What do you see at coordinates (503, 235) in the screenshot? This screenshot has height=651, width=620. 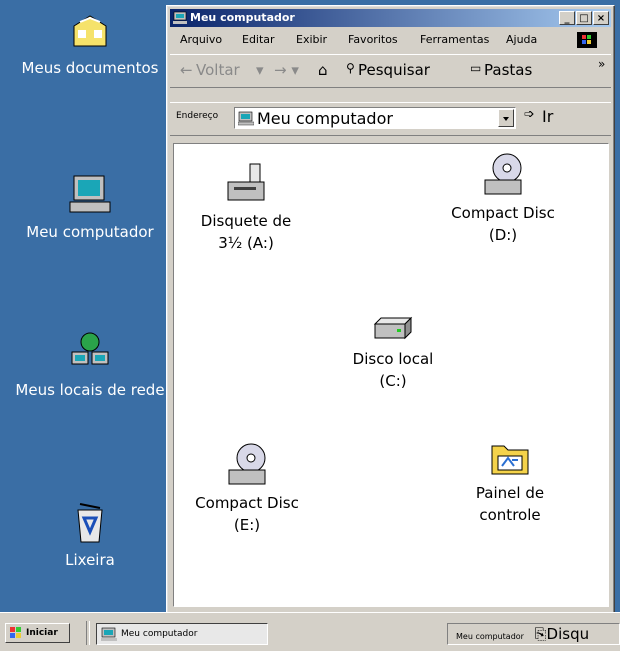 I see `item-label-drive: (D:)` at bounding box center [503, 235].